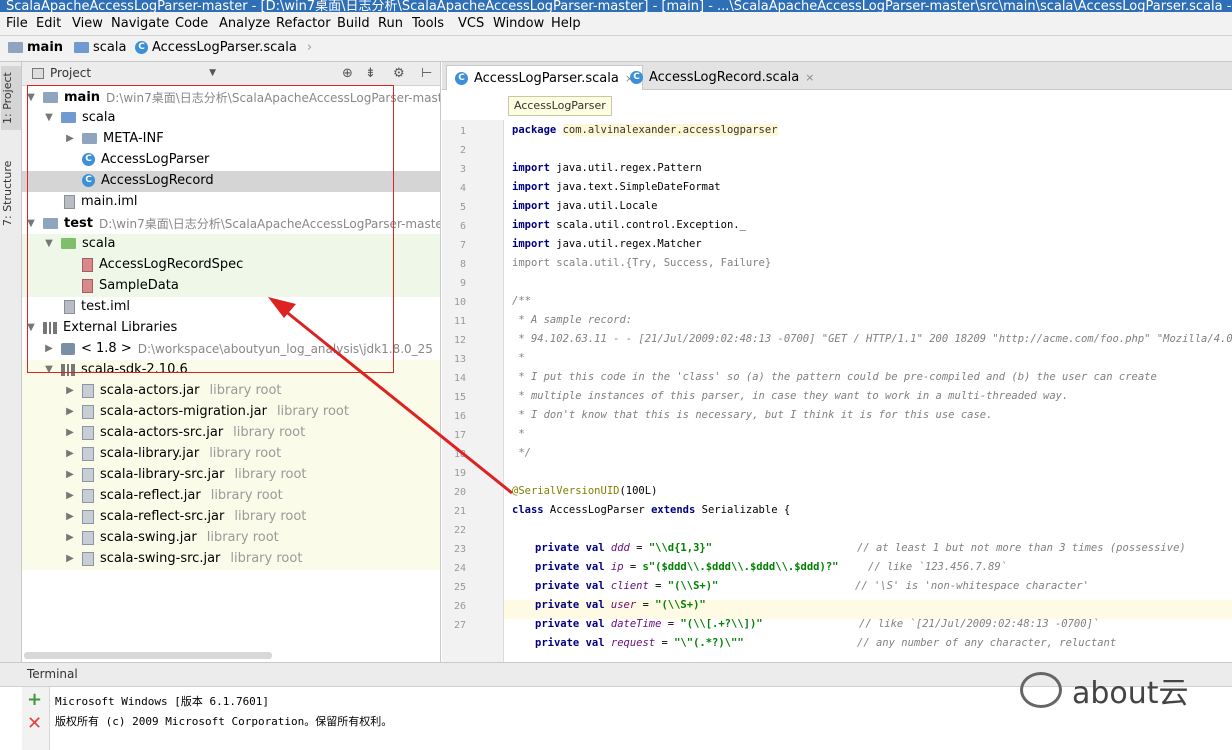  What do you see at coordinates (521, 453) in the screenshot?
I see `code-line: */` at bounding box center [521, 453].